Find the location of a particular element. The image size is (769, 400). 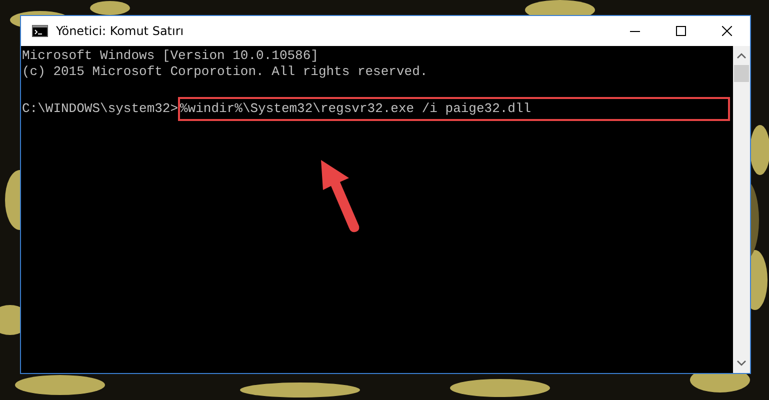

close-icon is located at coordinates (727, 31).